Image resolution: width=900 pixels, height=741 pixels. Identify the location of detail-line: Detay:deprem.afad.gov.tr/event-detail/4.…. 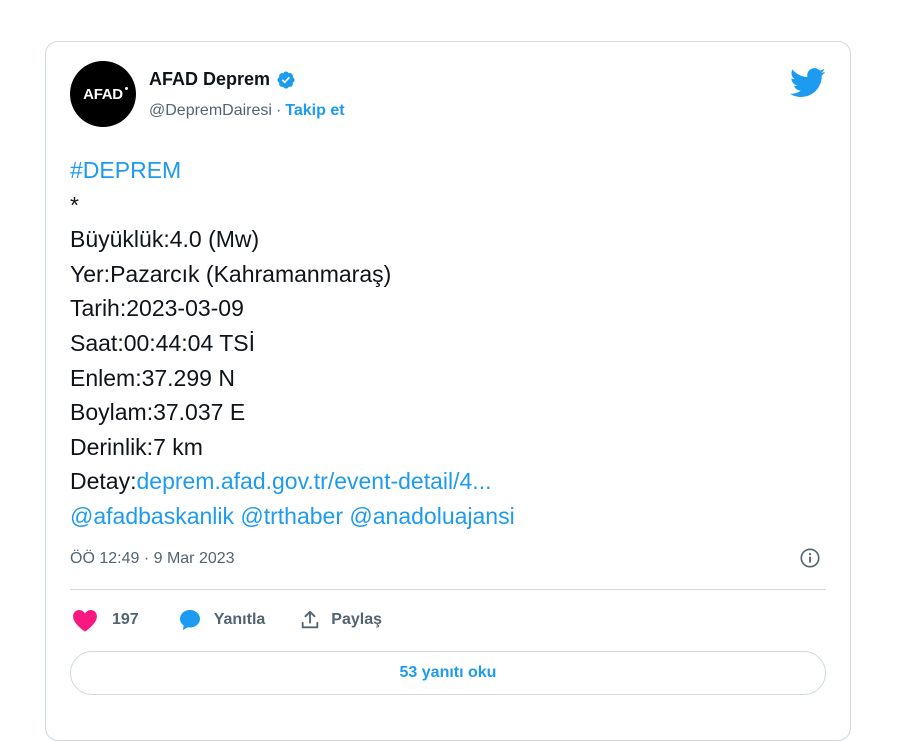
(292, 481).